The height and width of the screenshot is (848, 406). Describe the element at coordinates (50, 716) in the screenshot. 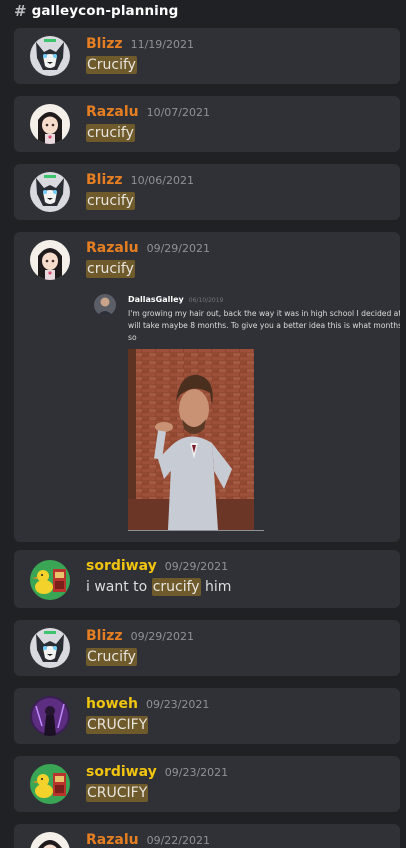

I see `purple-figure-avatar` at that location.